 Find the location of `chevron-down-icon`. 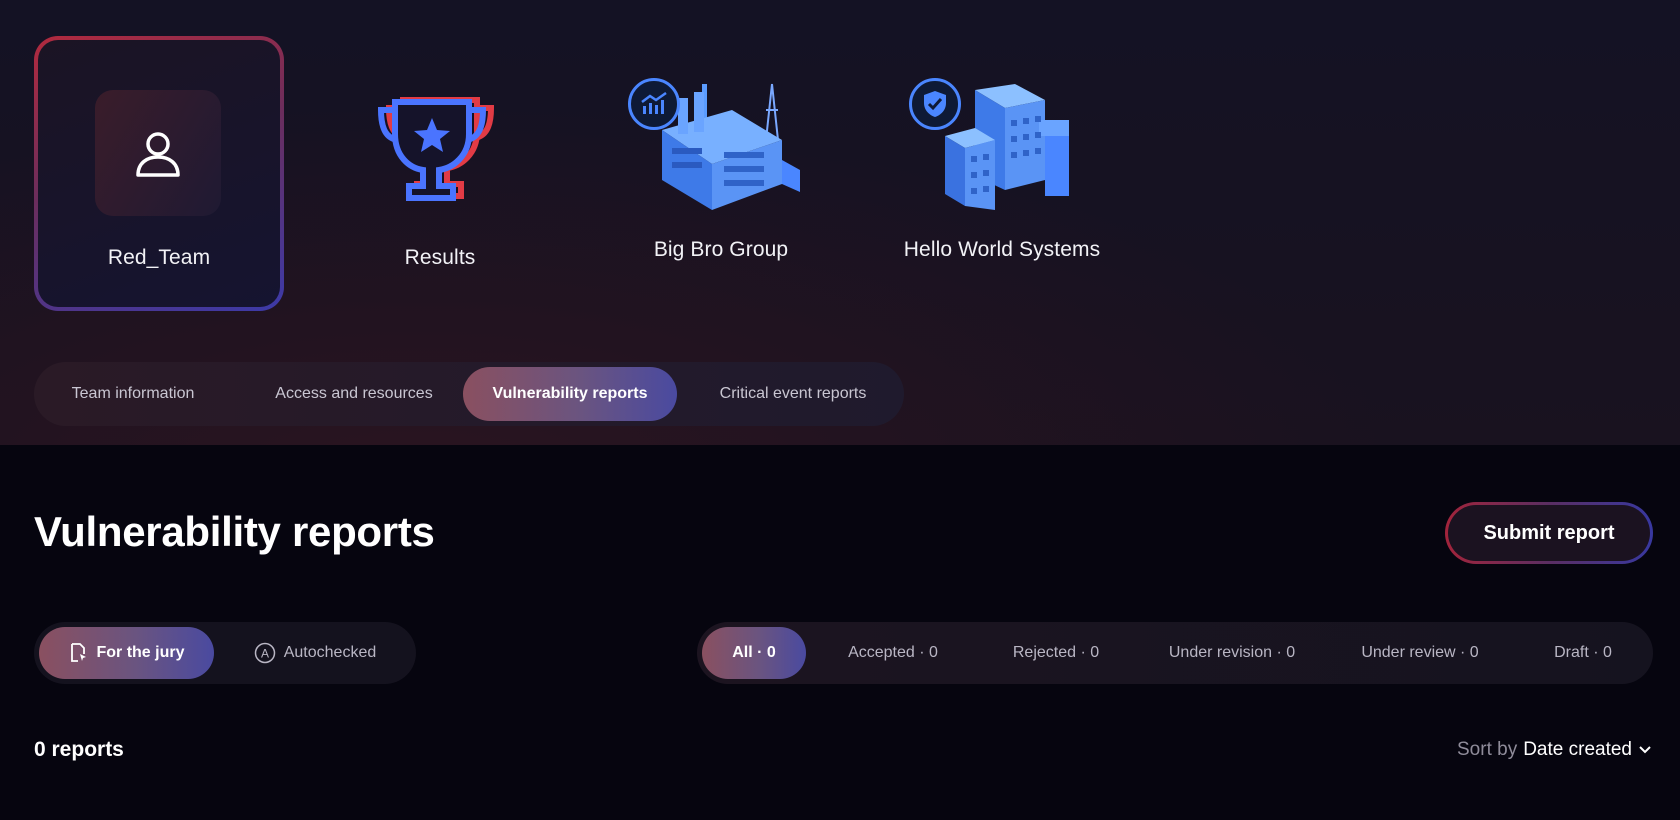

chevron-down-icon is located at coordinates (1645, 750).